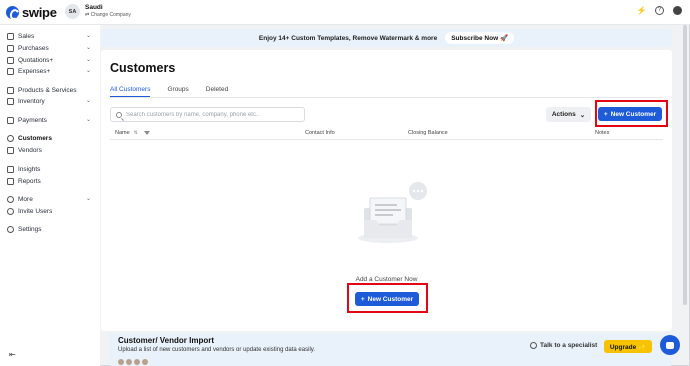  Describe the element at coordinates (10, 120) in the screenshot. I see `payments-icon` at that location.